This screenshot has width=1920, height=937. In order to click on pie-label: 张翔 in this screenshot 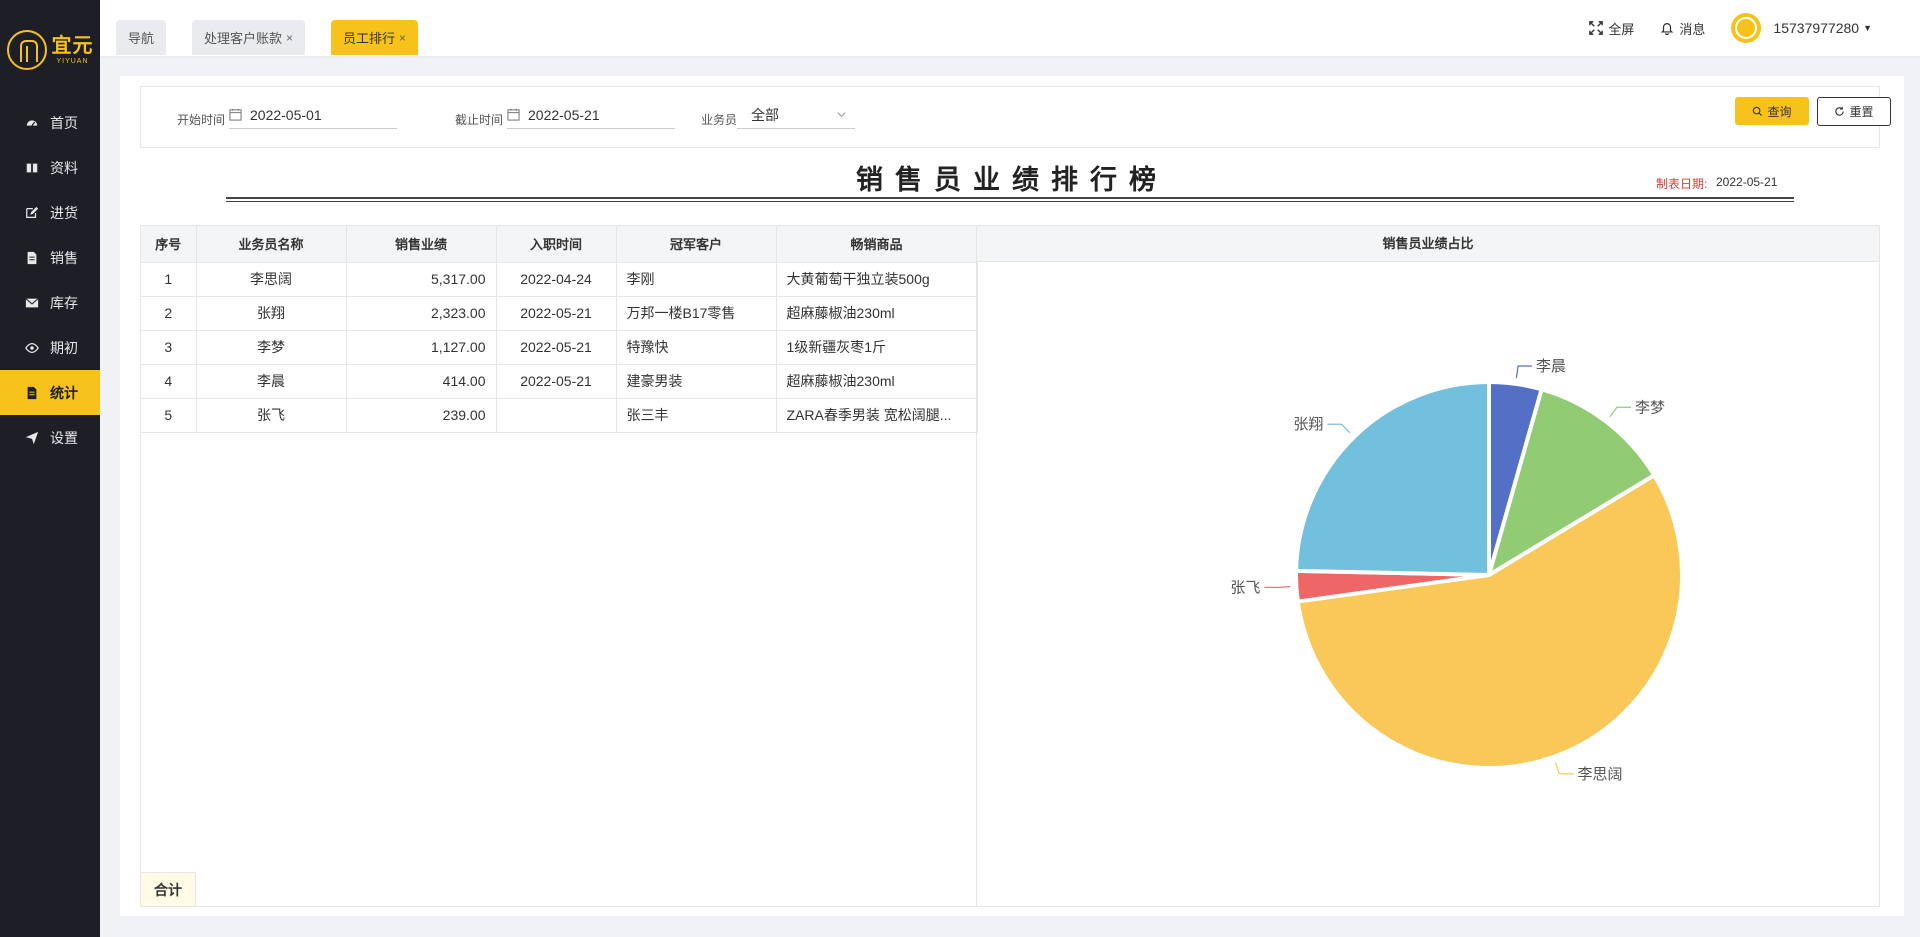, I will do `click(1308, 424)`.